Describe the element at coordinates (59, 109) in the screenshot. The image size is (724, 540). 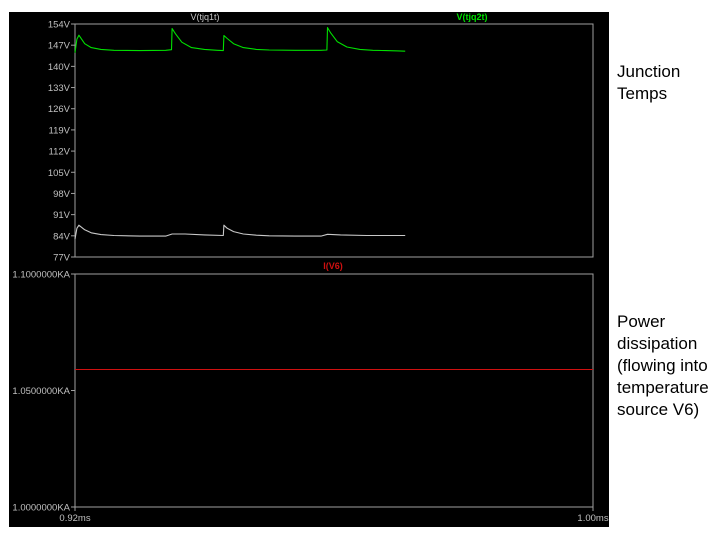
I see `y-tick-label: 126V` at that location.